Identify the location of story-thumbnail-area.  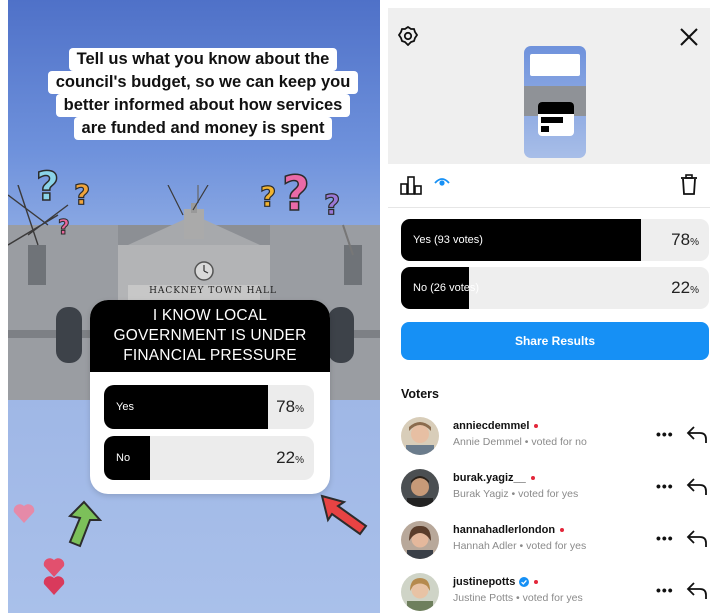
(549, 86).